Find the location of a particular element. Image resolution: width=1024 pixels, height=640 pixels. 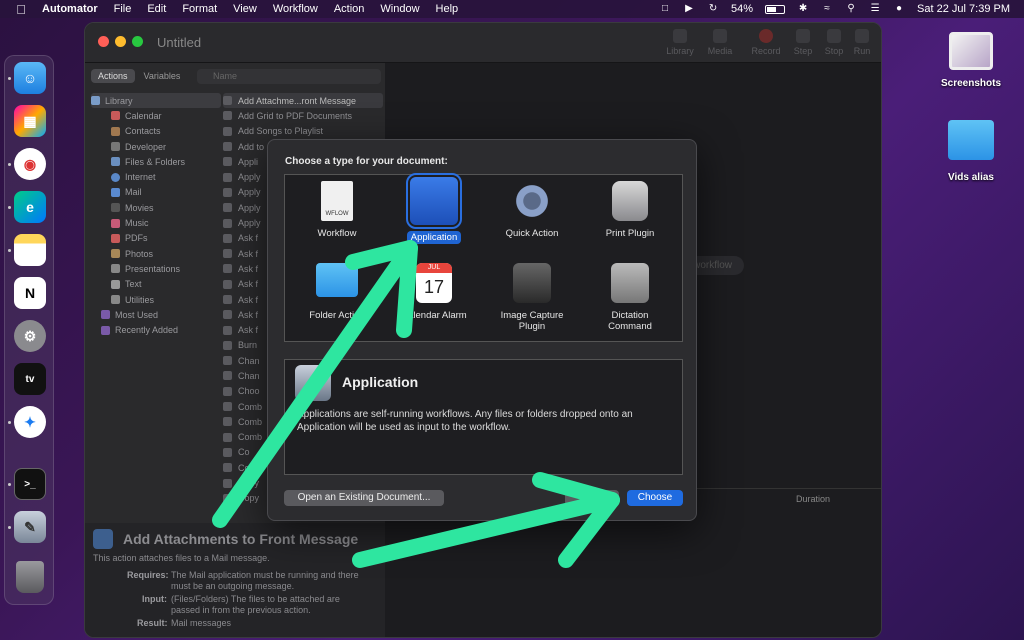

library-item: Music is located at coordinates (156, 222).